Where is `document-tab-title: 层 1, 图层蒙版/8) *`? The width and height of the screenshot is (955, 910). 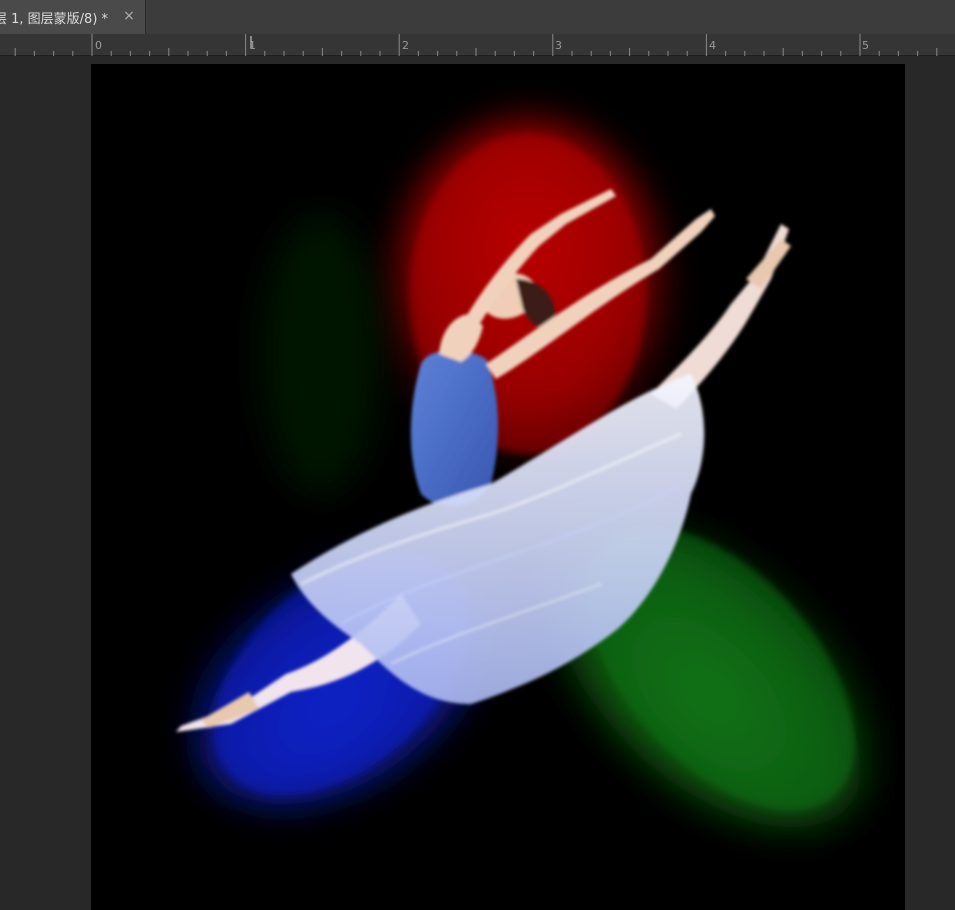
document-tab-title: 层 1, 图层蒙版/8) * is located at coordinates (54, 19).